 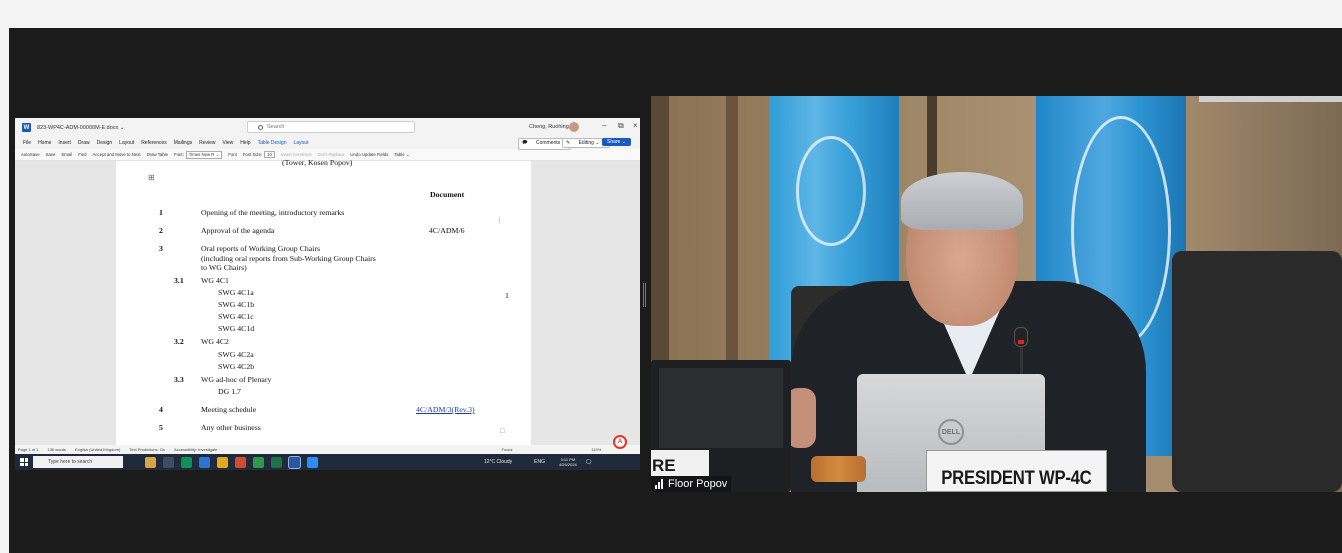 I want to click on search-placeholder: Search, so click(x=276, y=127).